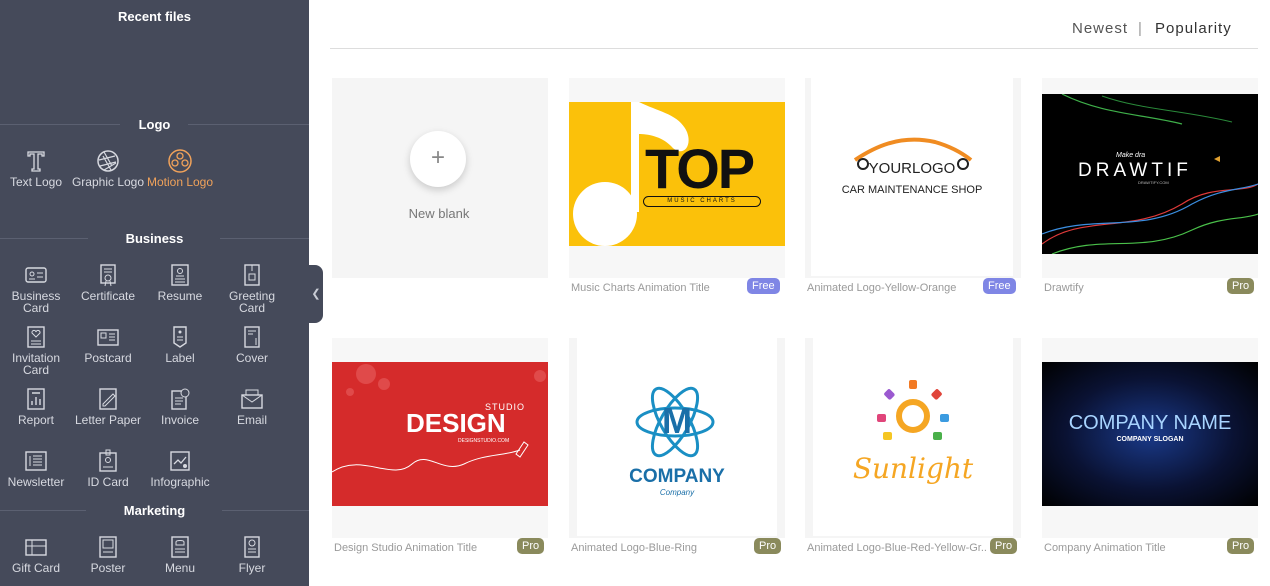 The width and height of the screenshot is (1270, 586). I want to click on template-title: Animated Logo-Blue-Ring, so click(634, 548).